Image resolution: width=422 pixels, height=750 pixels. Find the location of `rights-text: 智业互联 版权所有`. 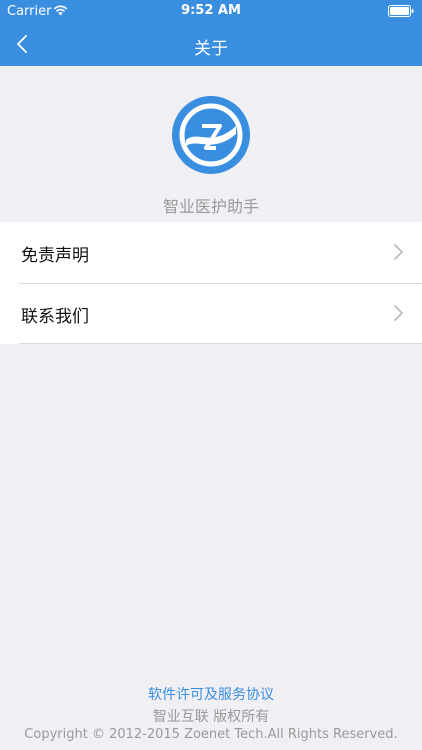

rights-text: 智业互联 版权所有 is located at coordinates (211, 717).